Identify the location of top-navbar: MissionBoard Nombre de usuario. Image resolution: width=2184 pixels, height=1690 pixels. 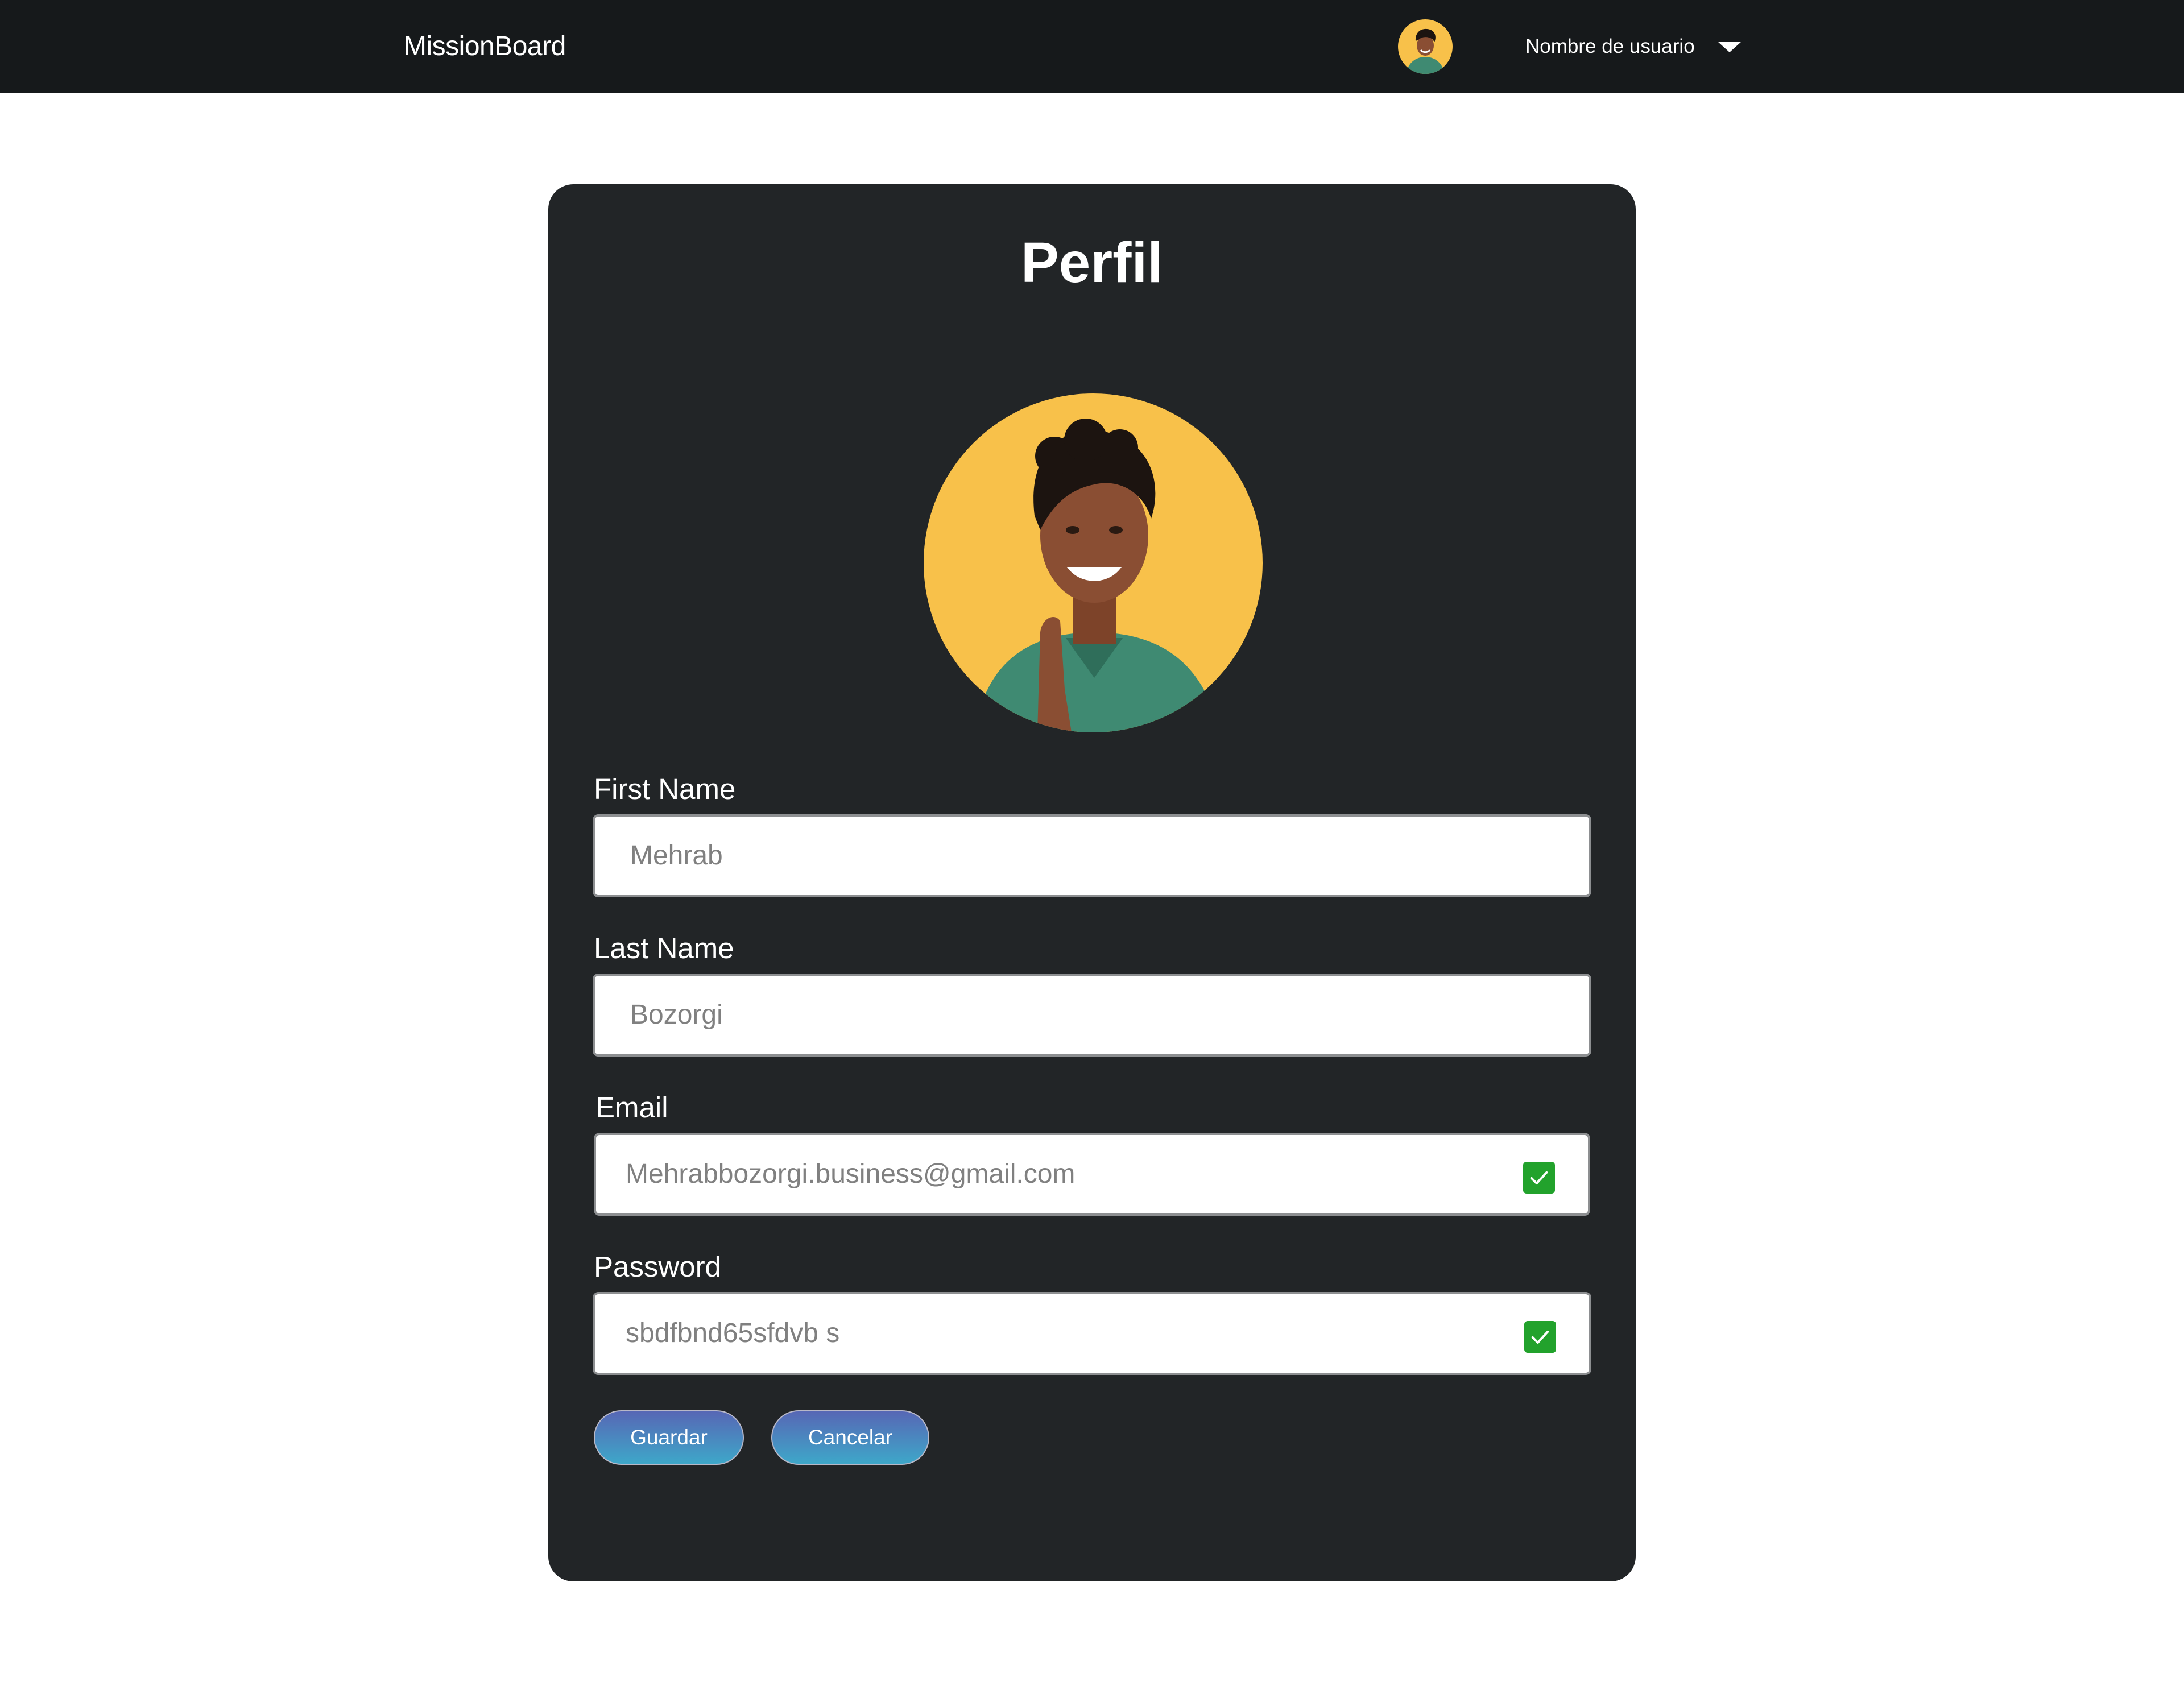
(1092, 46).